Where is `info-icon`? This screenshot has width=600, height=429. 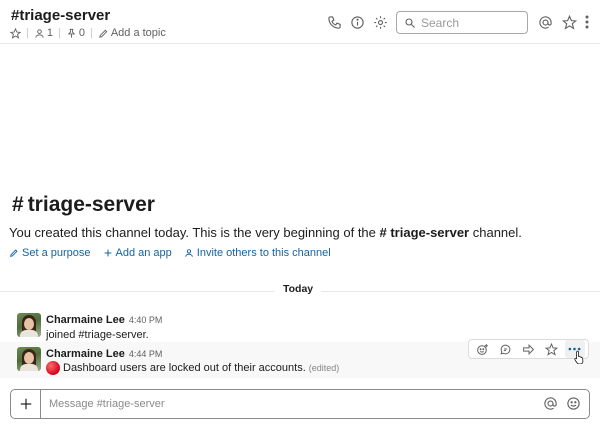 info-icon is located at coordinates (357, 22).